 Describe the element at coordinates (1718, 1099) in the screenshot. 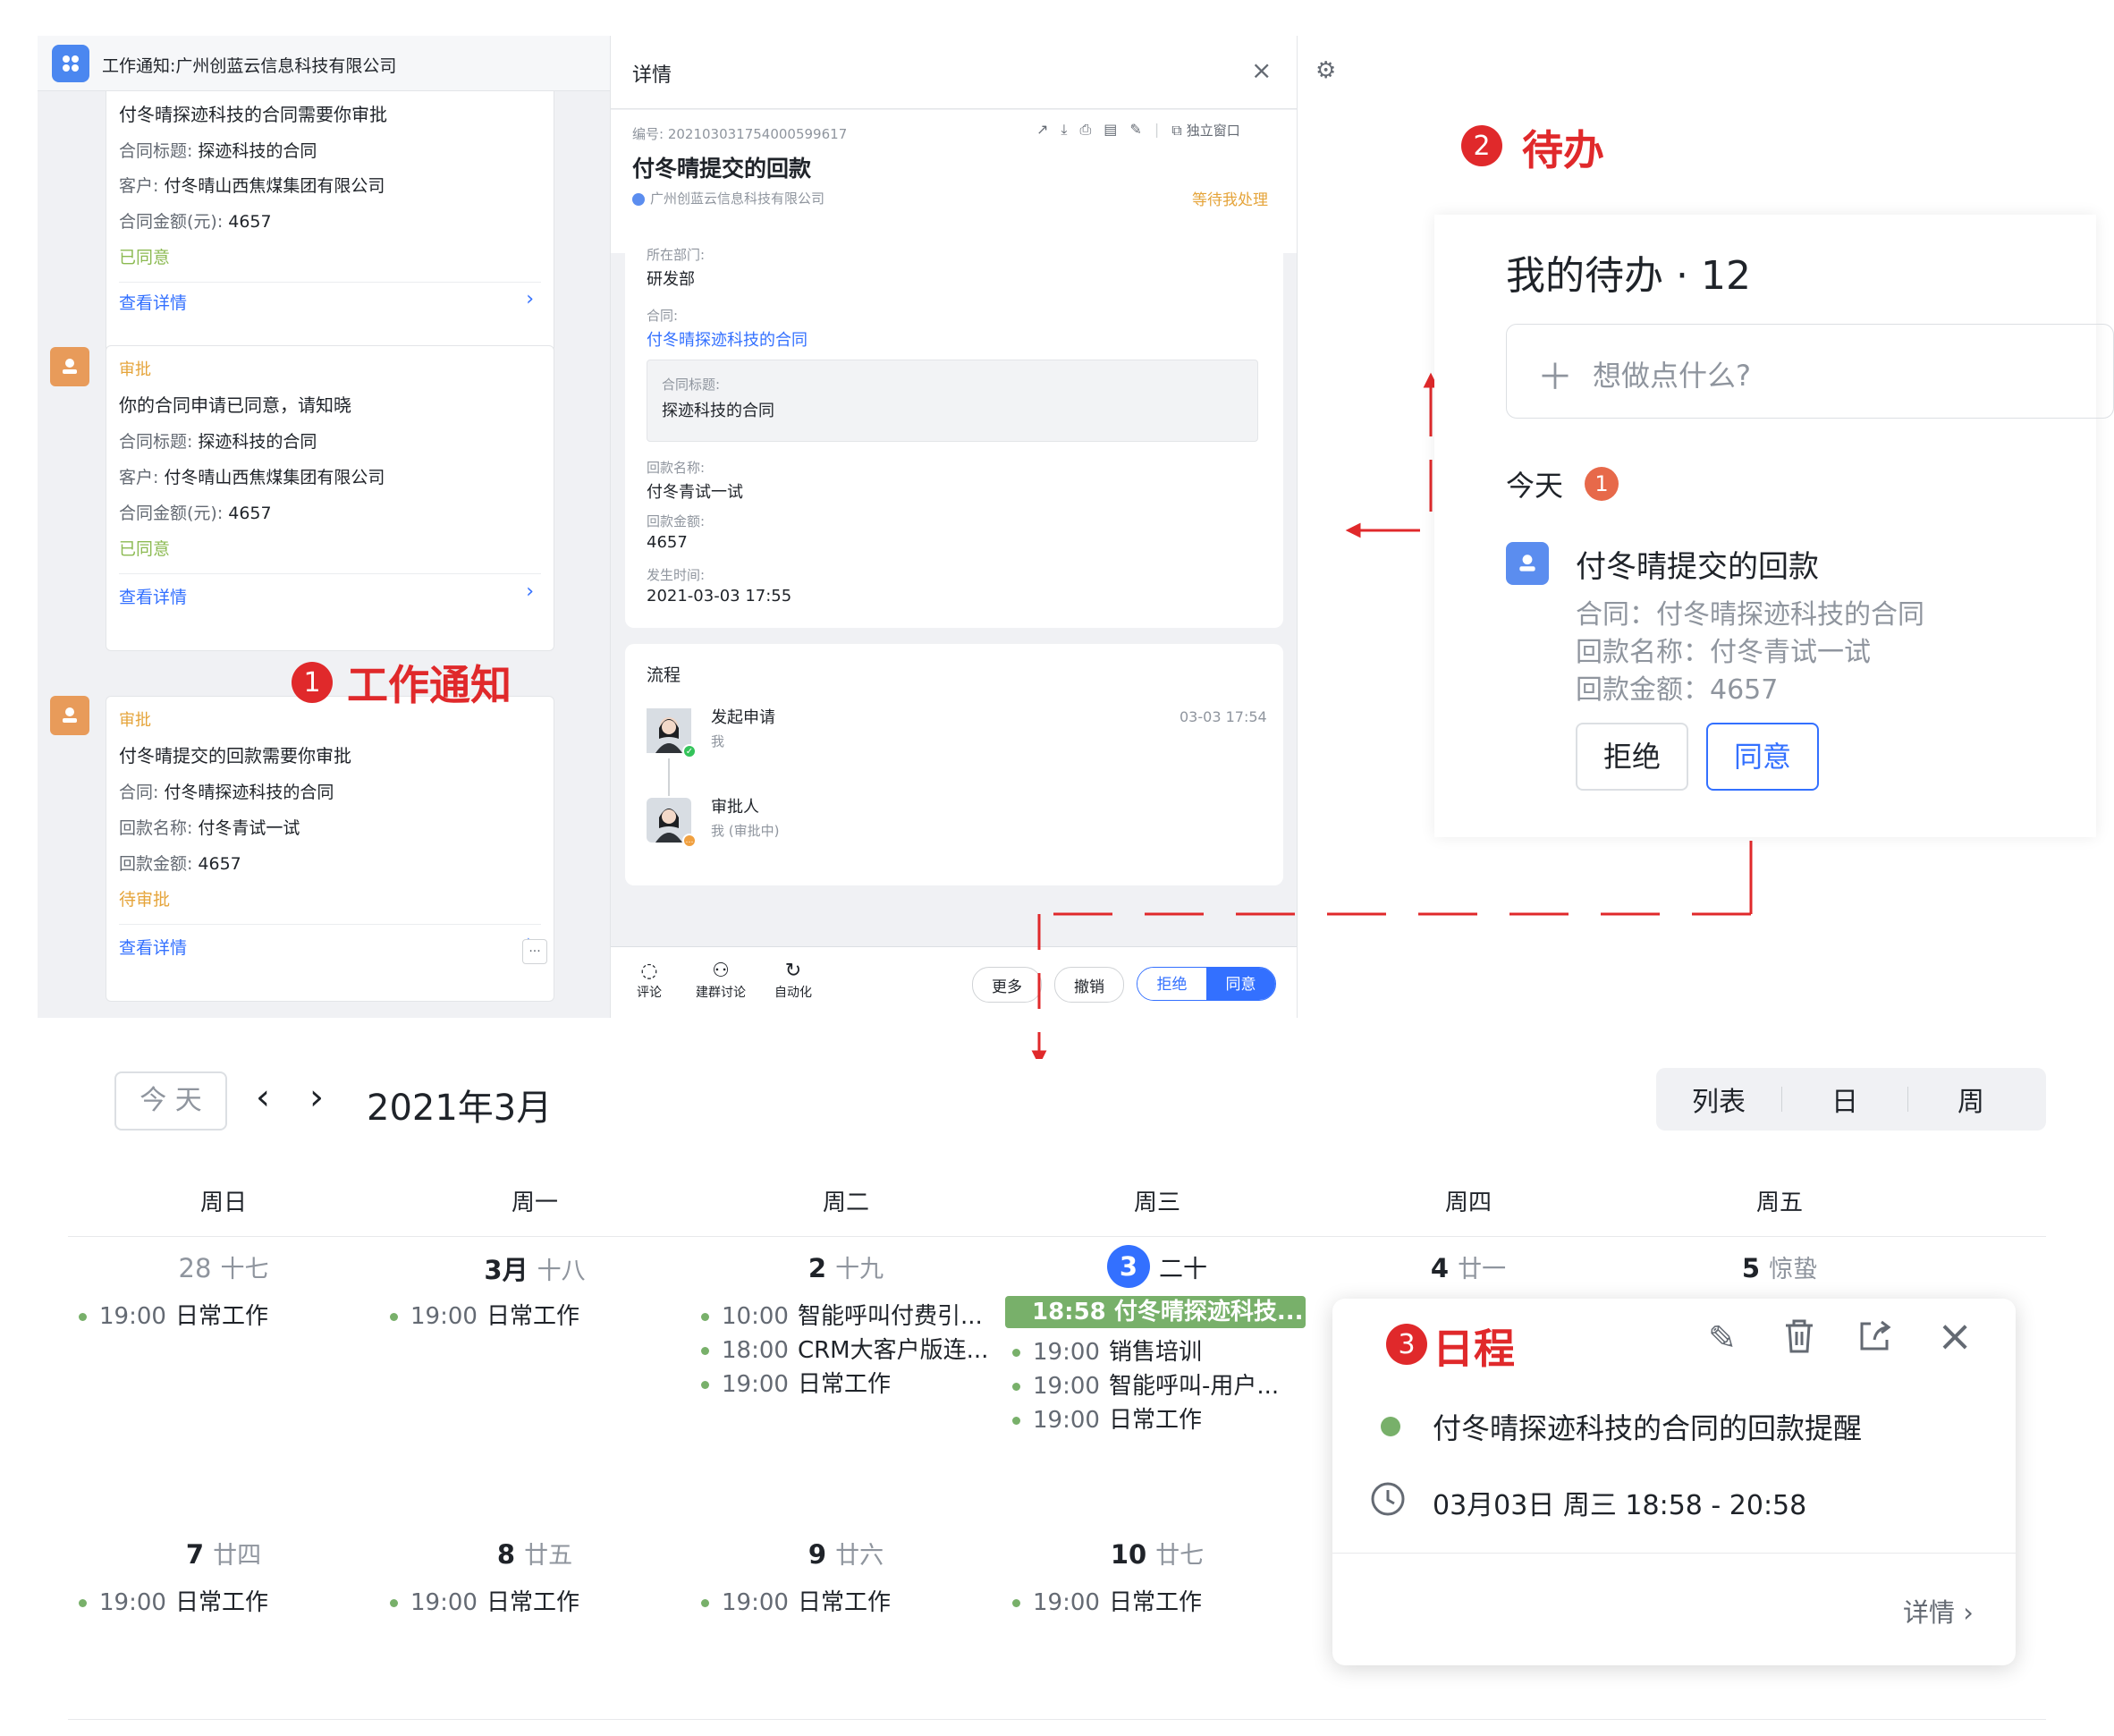

I see `view-list-tab: 列表` at that location.